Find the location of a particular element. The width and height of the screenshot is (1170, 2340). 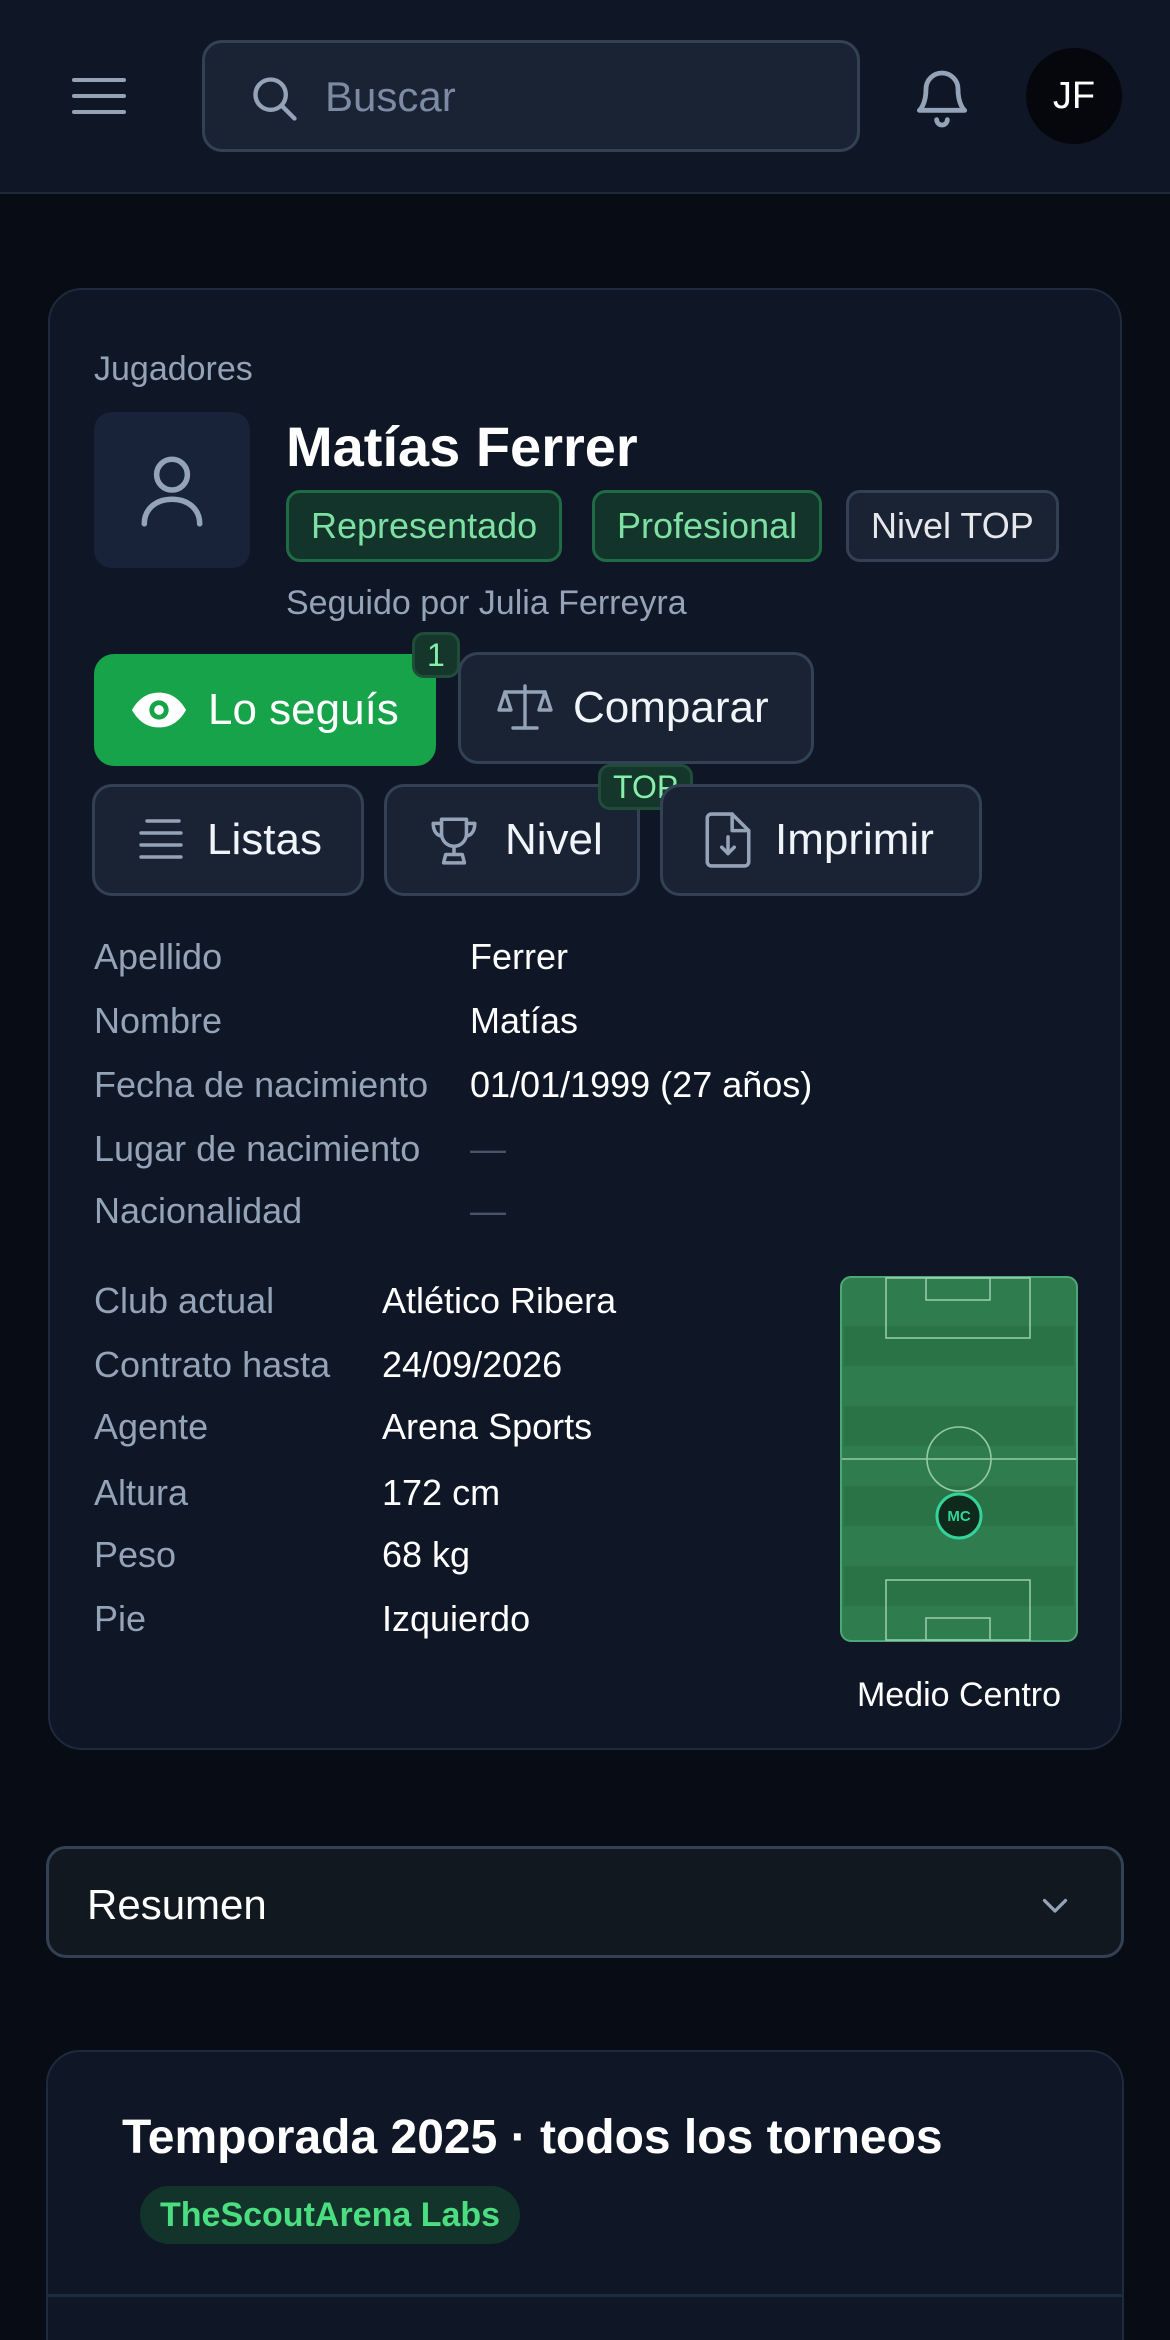

top-bar: JF is located at coordinates (585, 97).